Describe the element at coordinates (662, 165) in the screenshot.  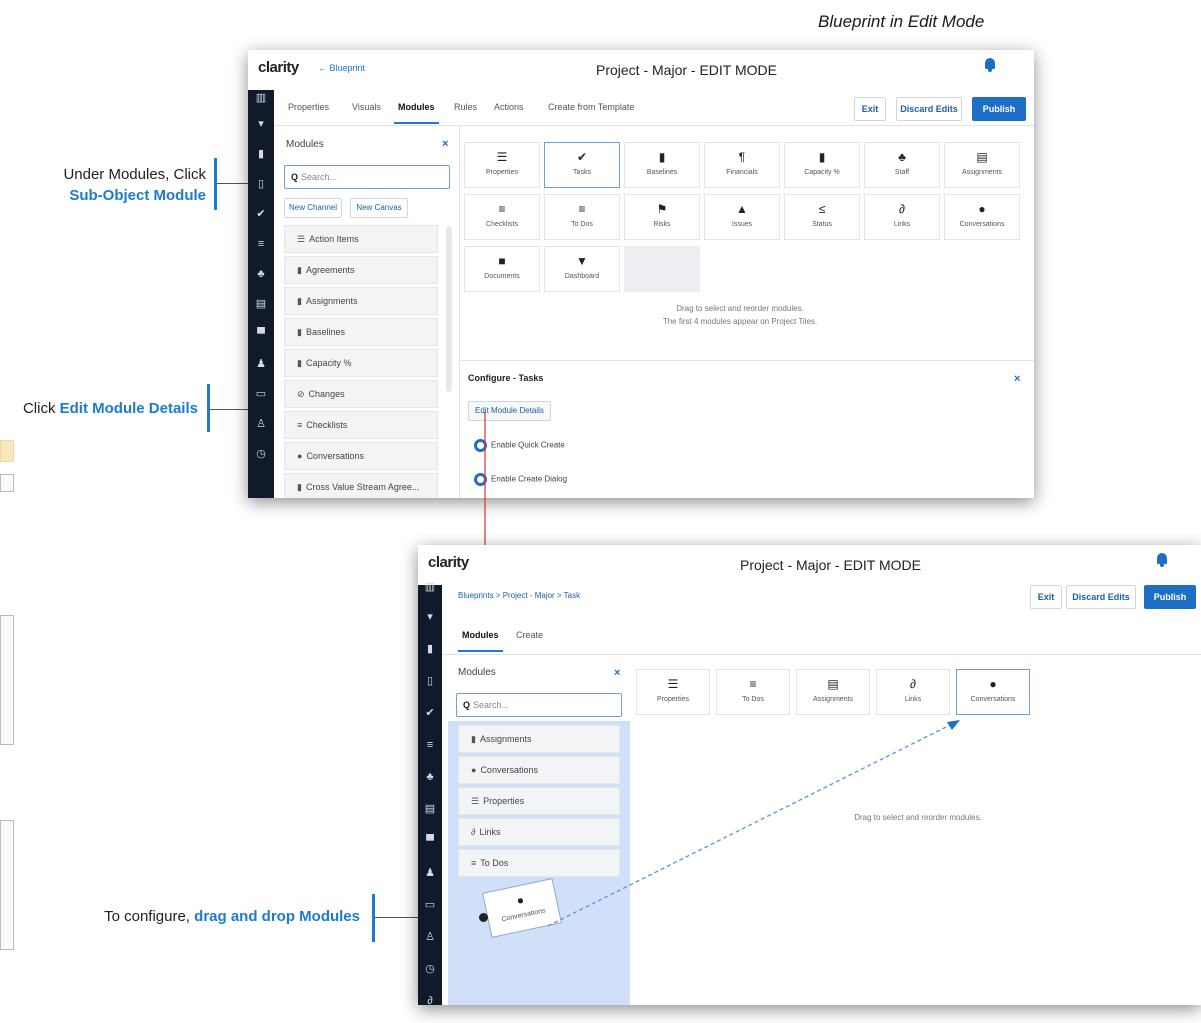
I see `tile-baselines: ▮ Baselines` at that location.